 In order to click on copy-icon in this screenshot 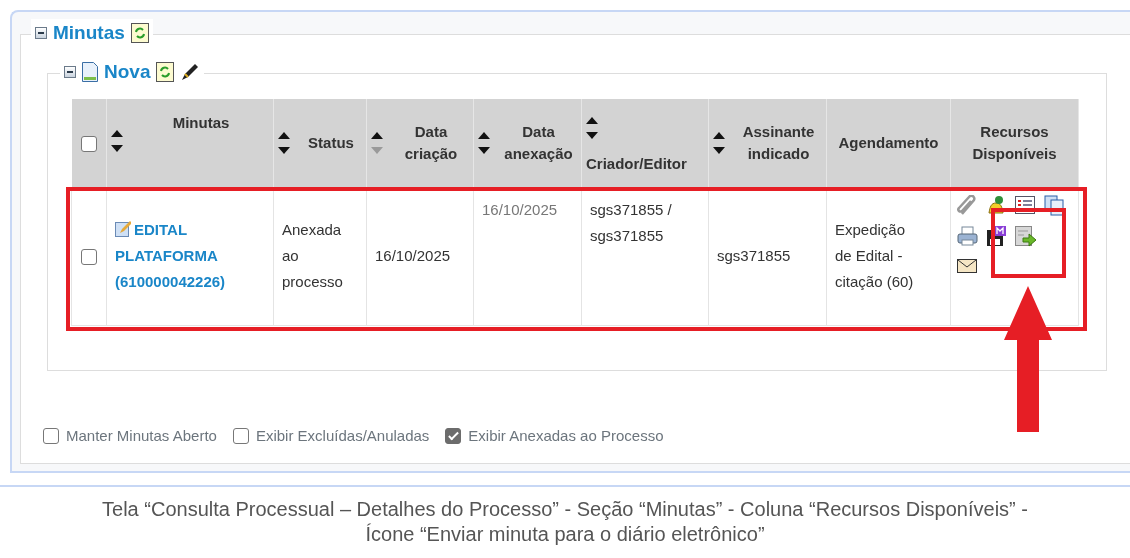, I will do `click(1054, 205)`.